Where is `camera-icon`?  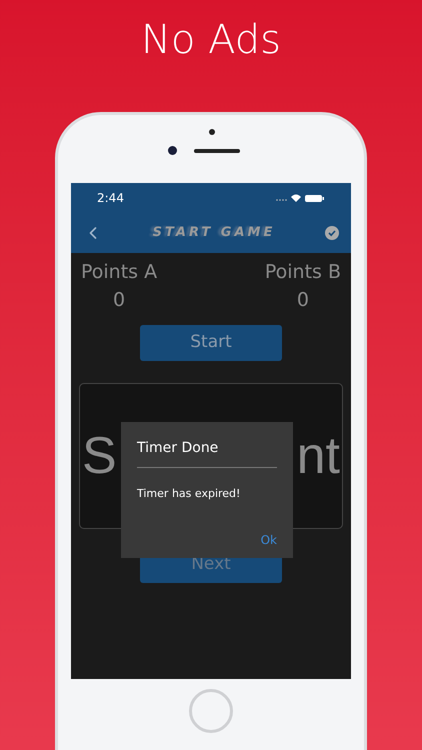
camera-icon is located at coordinates (172, 150).